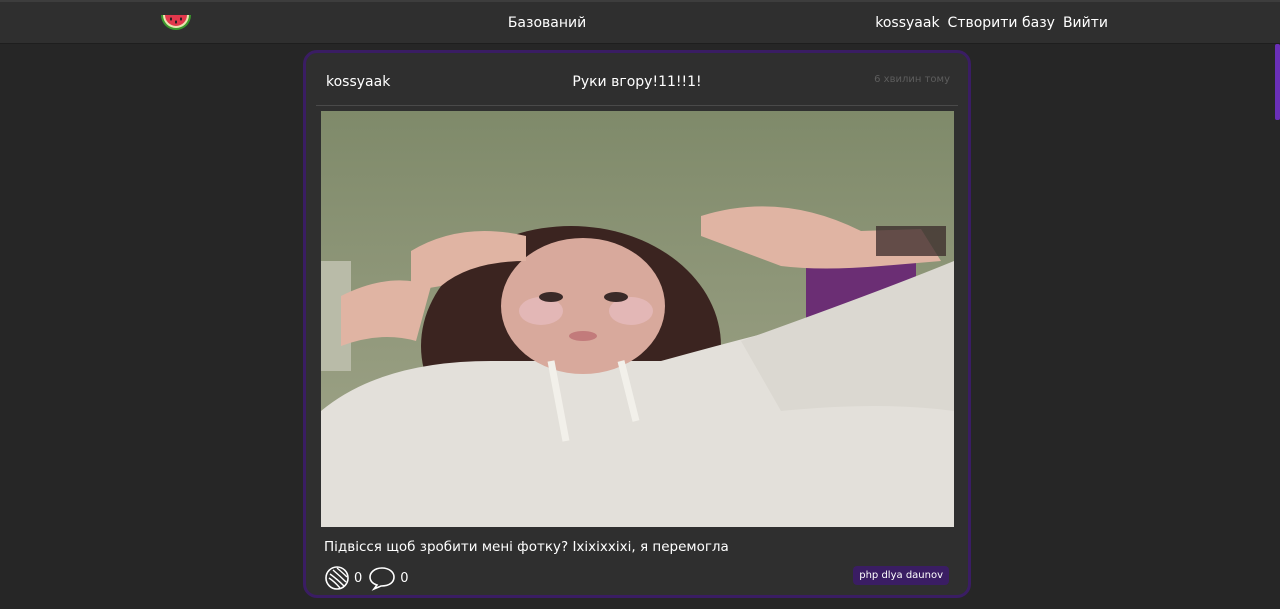 The width and height of the screenshot is (1280, 609). Describe the element at coordinates (366, 578) in the screenshot. I see `post-actions: 0 0` at that location.